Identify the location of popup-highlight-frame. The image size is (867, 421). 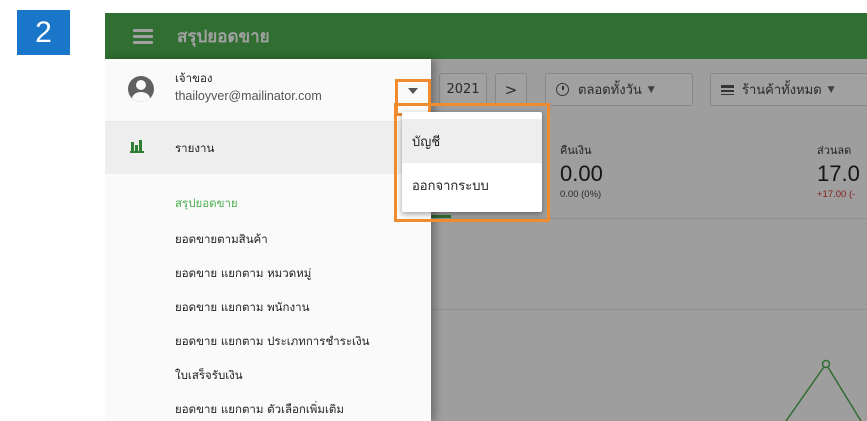
(472, 162).